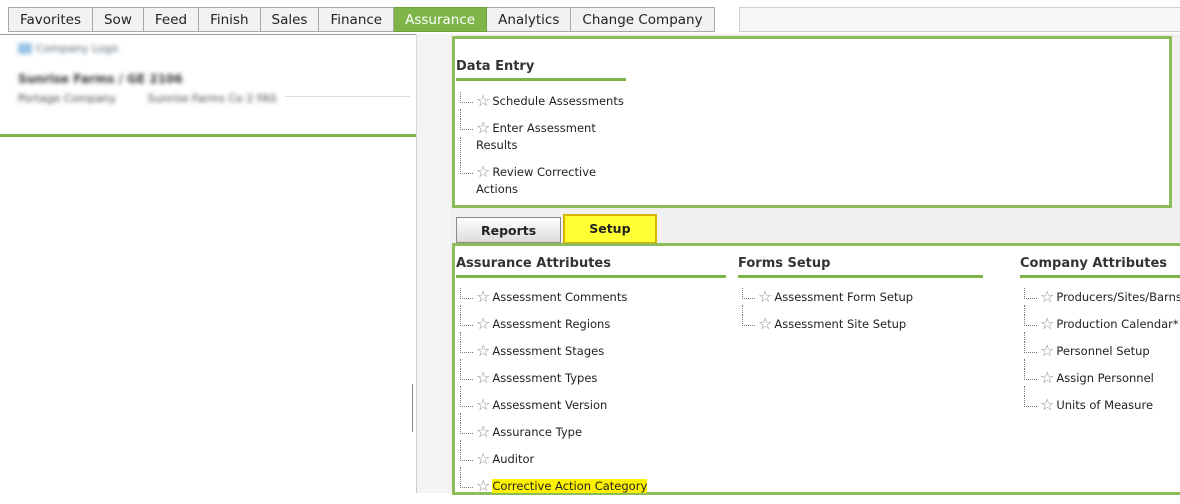  What do you see at coordinates (570, 486) in the screenshot?
I see `highlighted-item-label: Corrective Action Category` at bounding box center [570, 486].